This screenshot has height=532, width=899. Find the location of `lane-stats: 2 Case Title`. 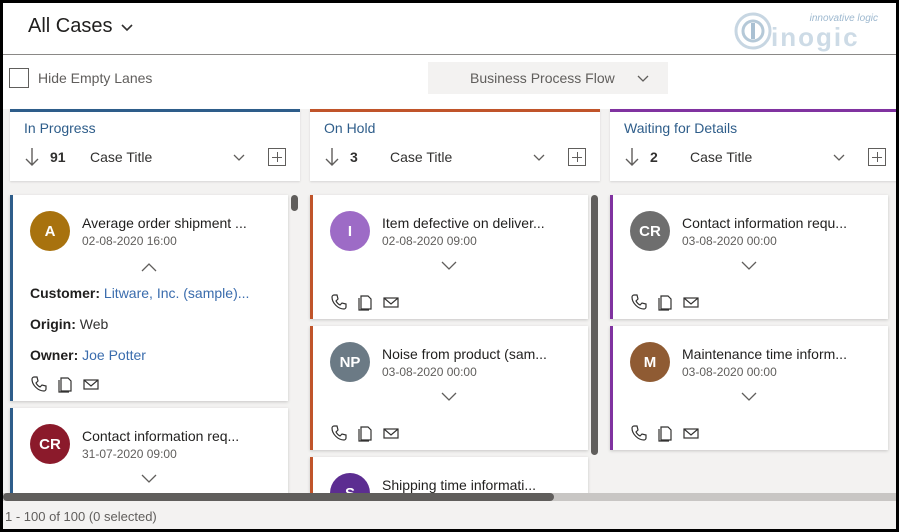

lane-stats: 2 Case Title is located at coordinates (755, 157).